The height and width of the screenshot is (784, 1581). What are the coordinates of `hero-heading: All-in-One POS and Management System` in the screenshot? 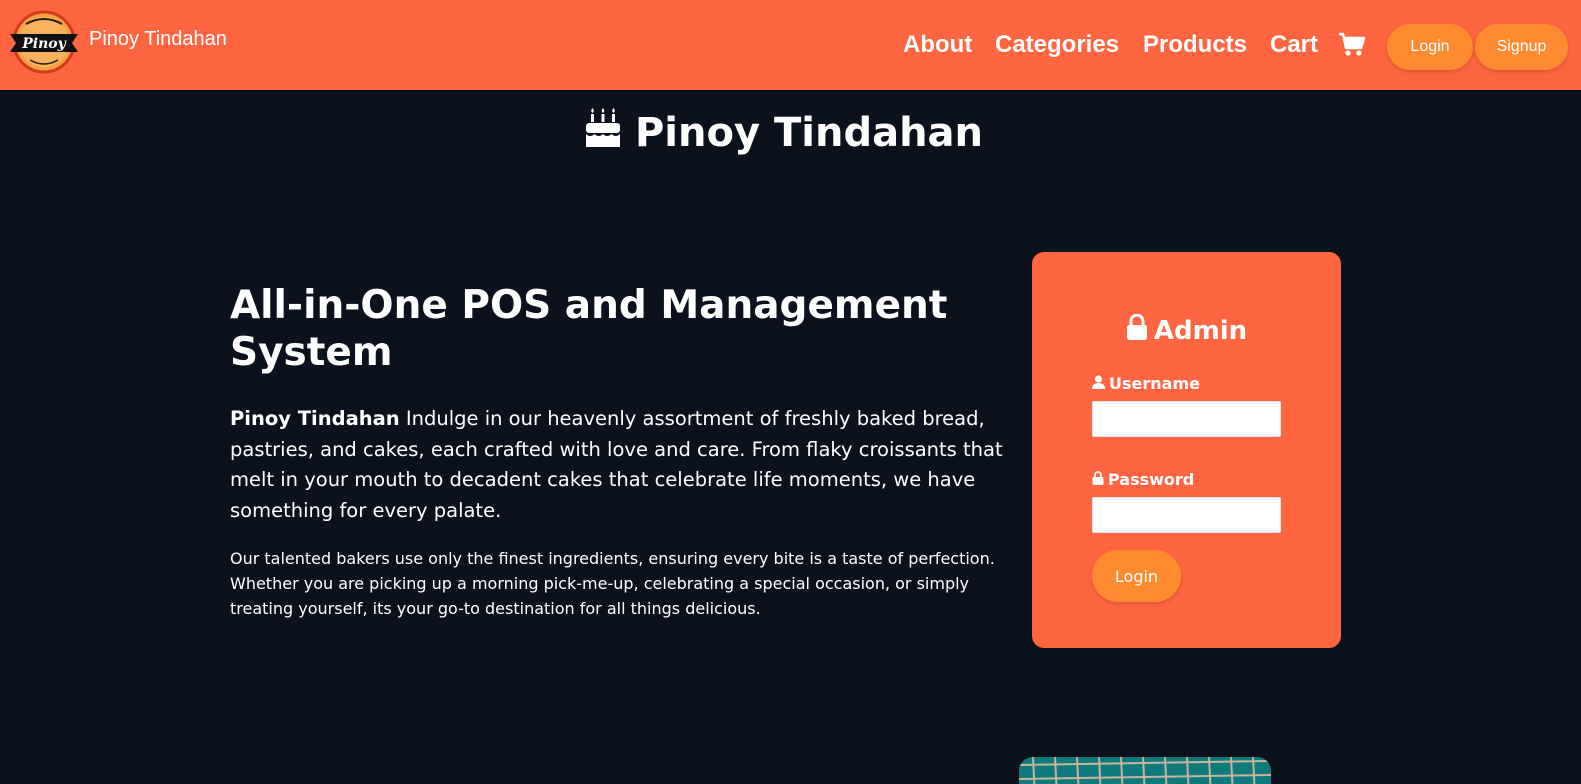 It's located at (589, 329).